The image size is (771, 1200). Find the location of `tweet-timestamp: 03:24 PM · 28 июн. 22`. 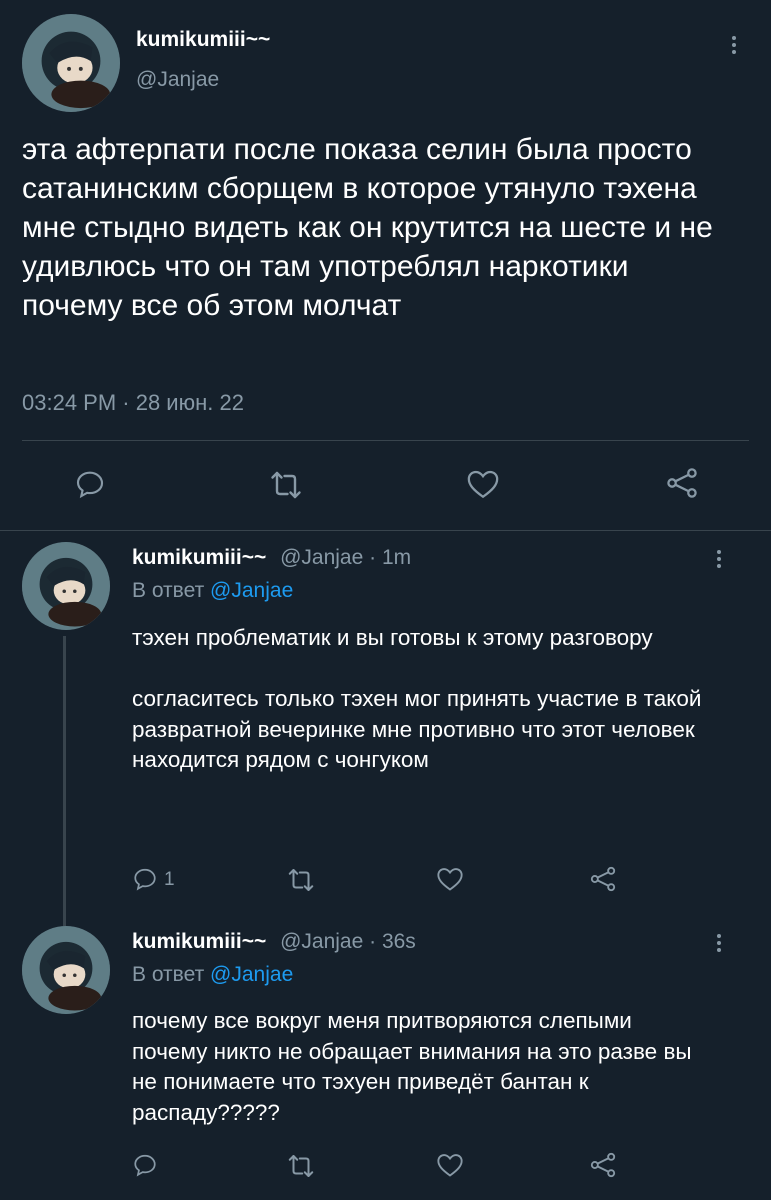

tweet-timestamp: 03:24 PM · 28 июн. 22 is located at coordinates (133, 402).